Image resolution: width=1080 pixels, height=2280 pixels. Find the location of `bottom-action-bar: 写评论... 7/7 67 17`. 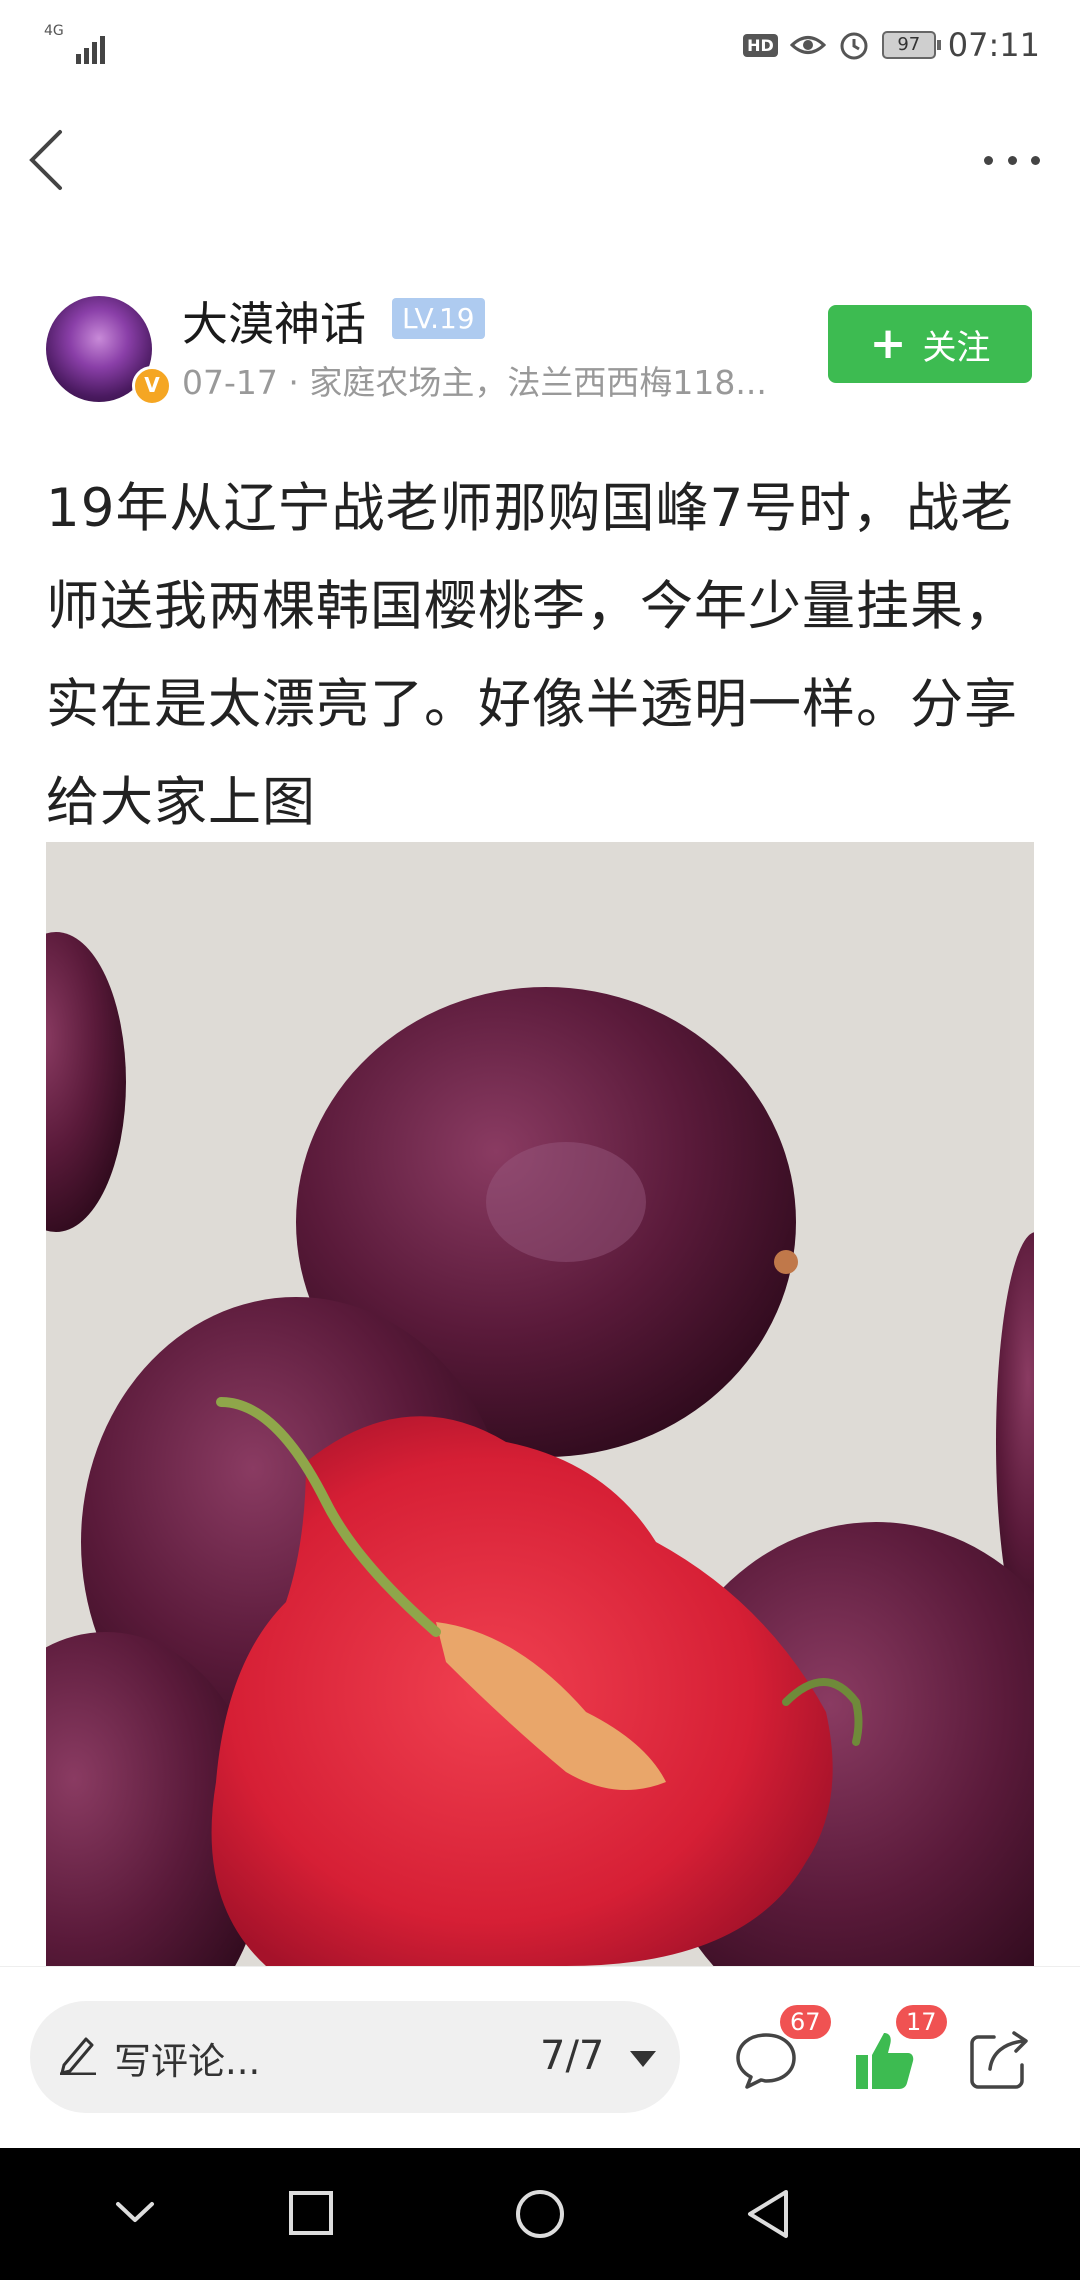

bottom-action-bar: 写评论... 7/7 67 17 is located at coordinates (540, 2057).